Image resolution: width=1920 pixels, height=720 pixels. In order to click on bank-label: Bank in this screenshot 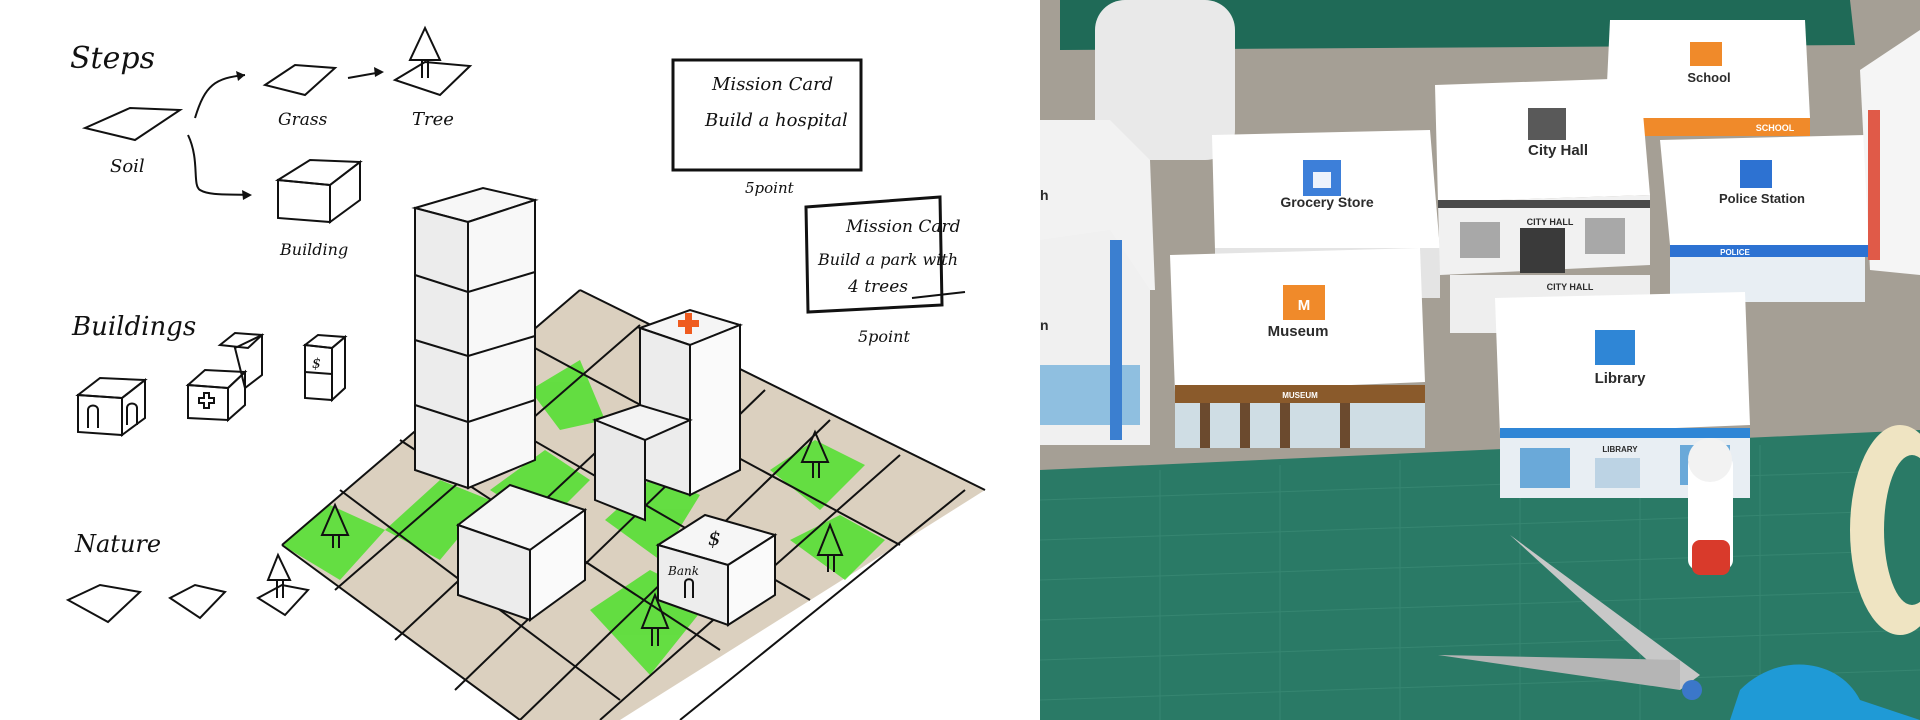, I will do `click(683, 571)`.